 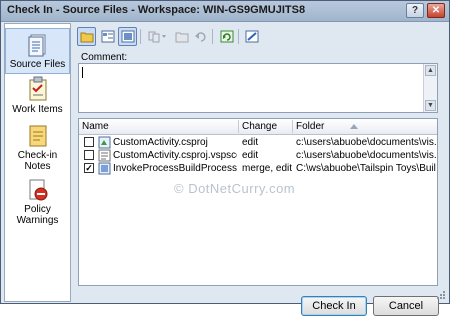 I want to click on compare-button, so click(x=158, y=36).